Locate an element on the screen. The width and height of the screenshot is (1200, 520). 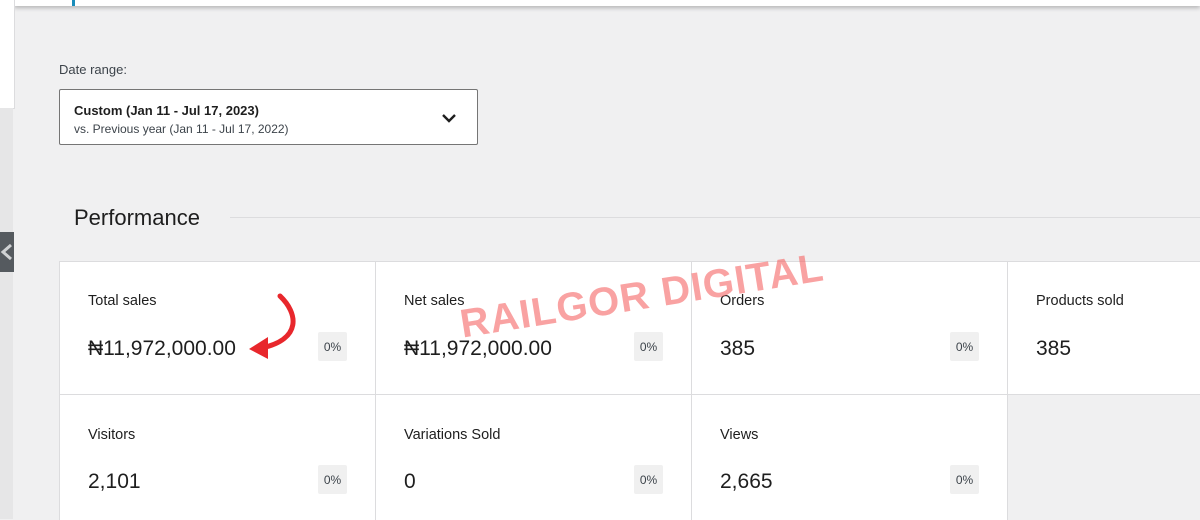
tile-label: Net sales is located at coordinates (434, 301).